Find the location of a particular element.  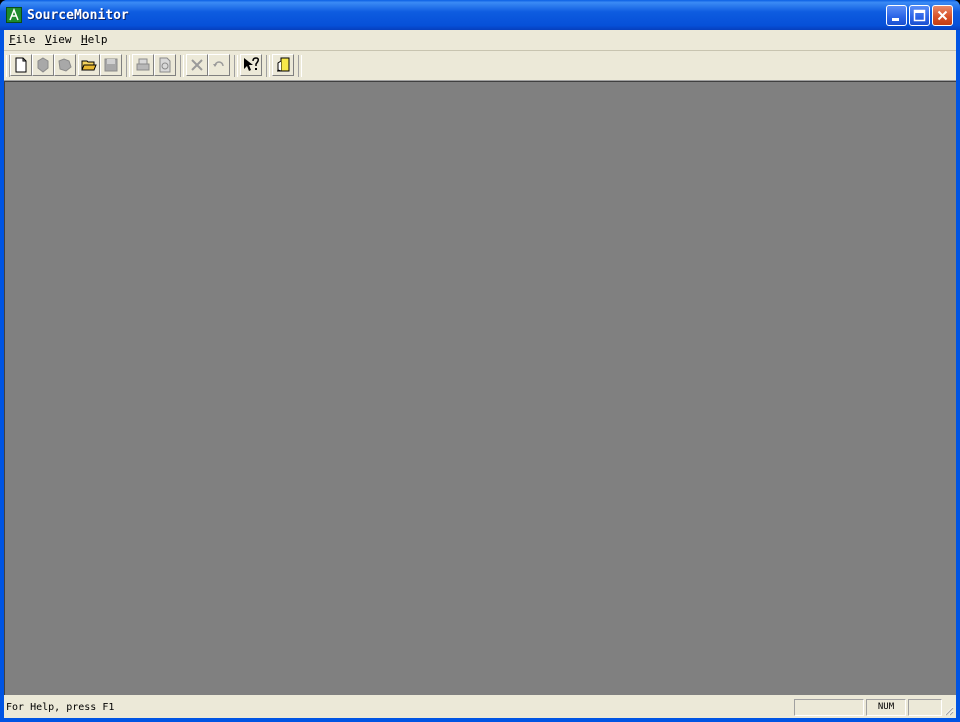

print-button is located at coordinates (143, 65).